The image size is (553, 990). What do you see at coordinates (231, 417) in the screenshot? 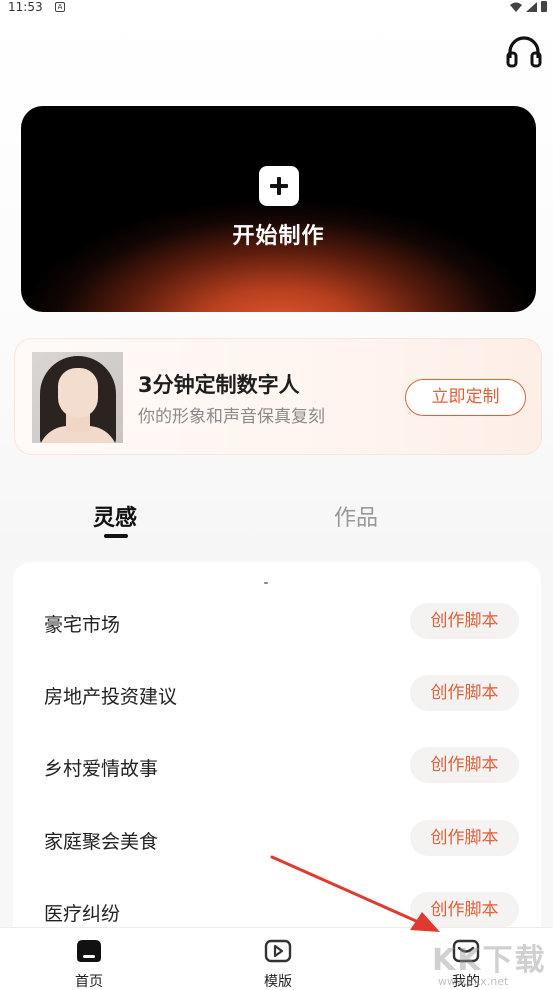
I see `promo-subtitle: 你的形象和声音保真复刻` at bounding box center [231, 417].